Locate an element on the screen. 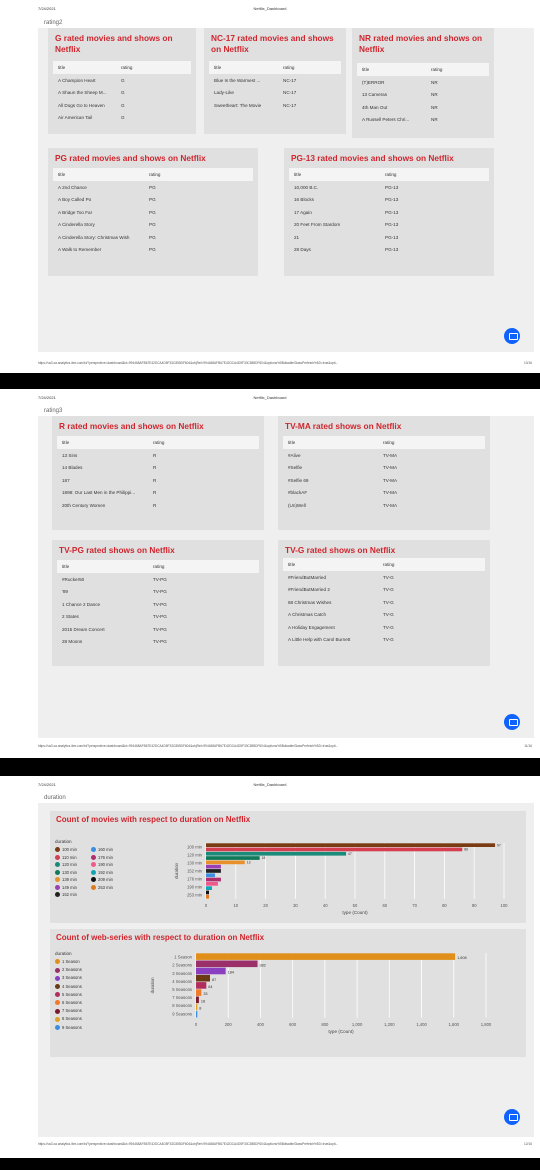  legend-item: 253 min is located at coordinates (102, 887).